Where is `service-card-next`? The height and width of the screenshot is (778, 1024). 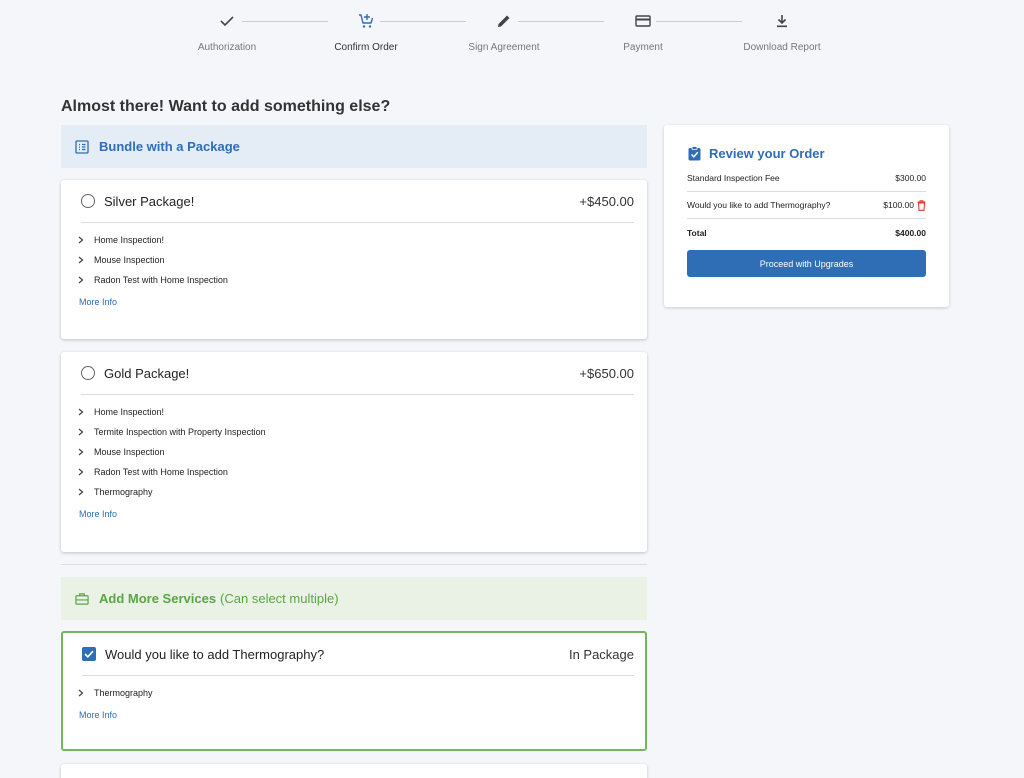
service-card-next is located at coordinates (354, 771).